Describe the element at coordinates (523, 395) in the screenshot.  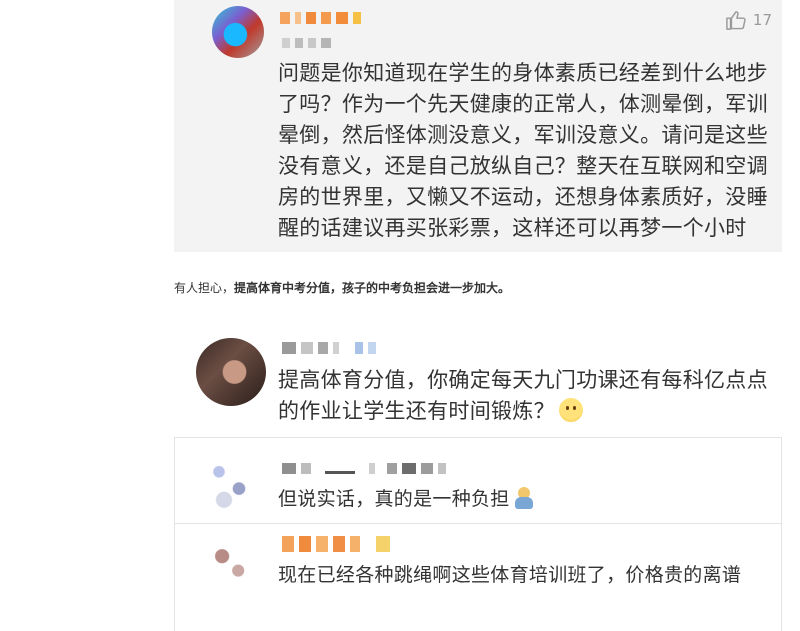
I see `comment-text-body: 提高体育分值，你确定每天九门功课还有每科亿点点的作业让学生还有时间锻炼？` at that location.